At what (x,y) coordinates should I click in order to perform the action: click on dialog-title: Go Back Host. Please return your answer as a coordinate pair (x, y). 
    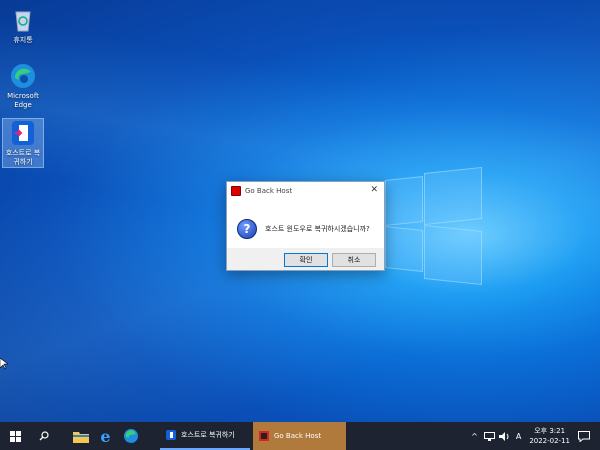
    Looking at the image, I should click on (269, 191).